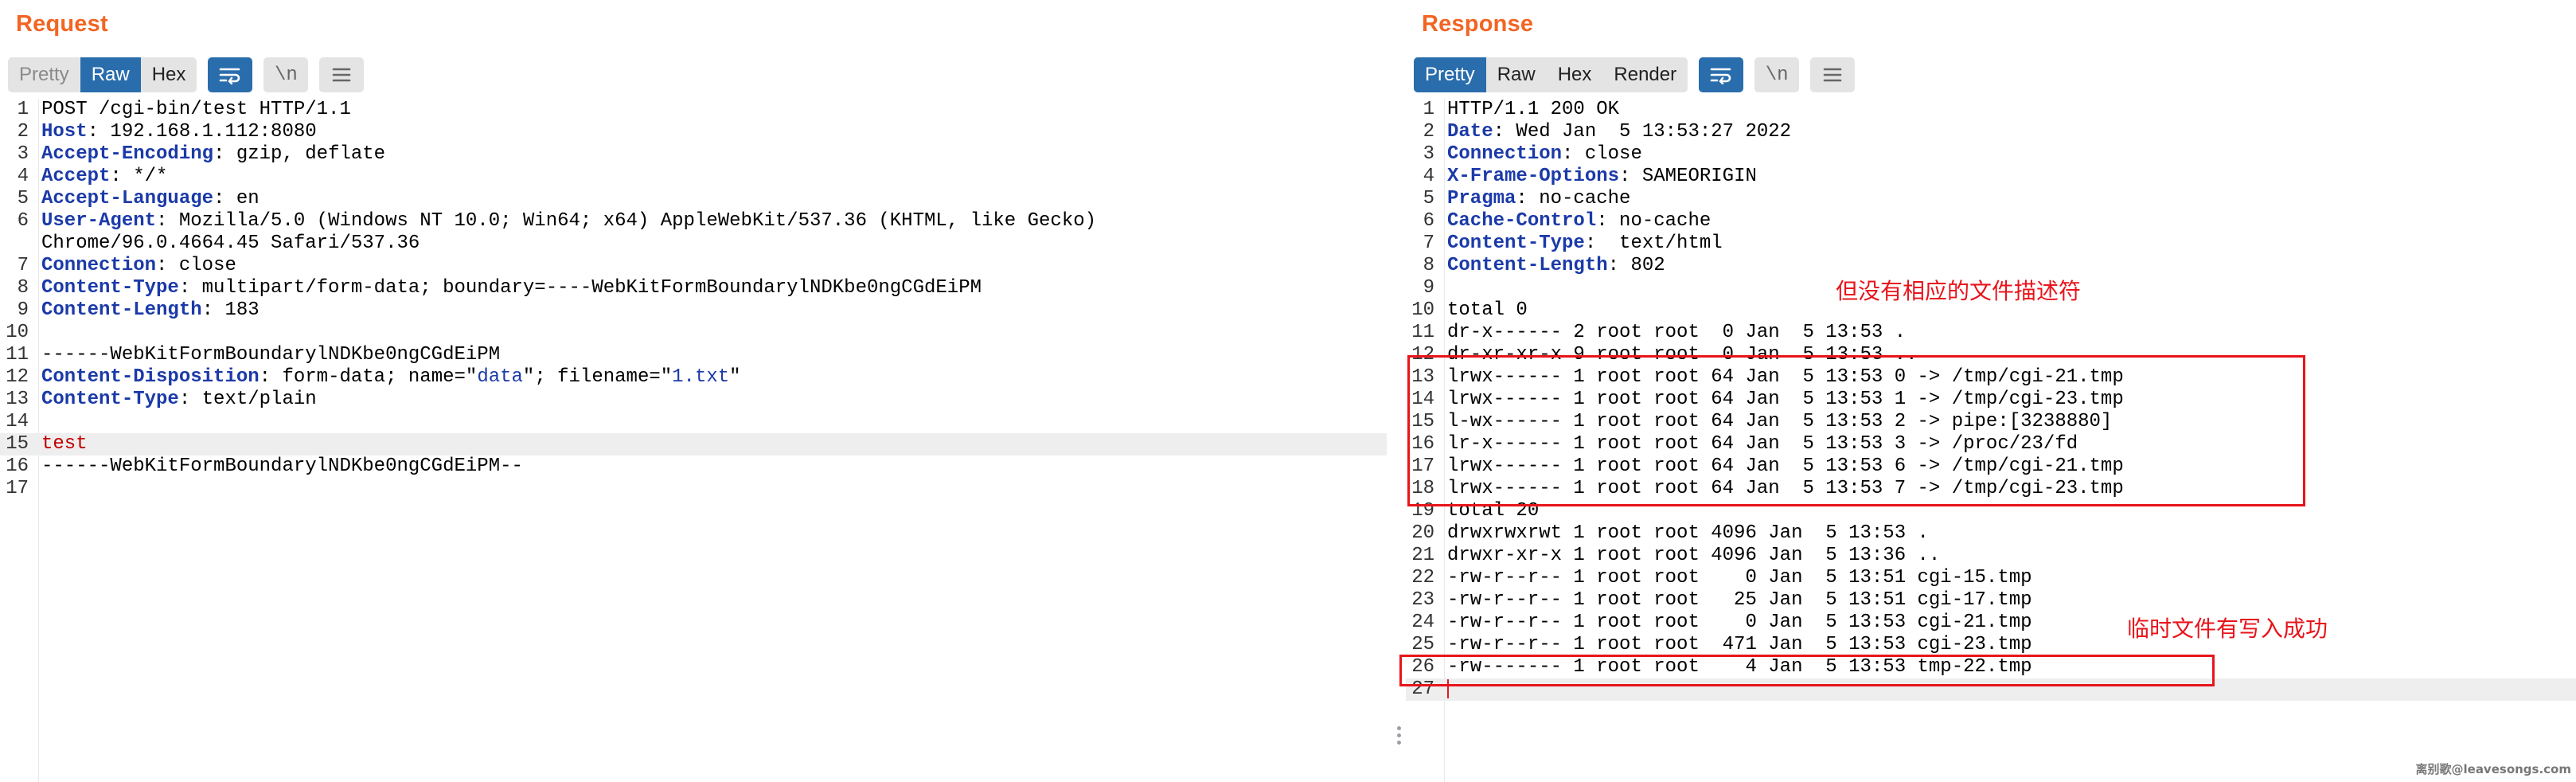 This screenshot has width=2576, height=782. Describe the element at coordinates (230, 74) in the screenshot. I see `request-wrap-button` at that location.